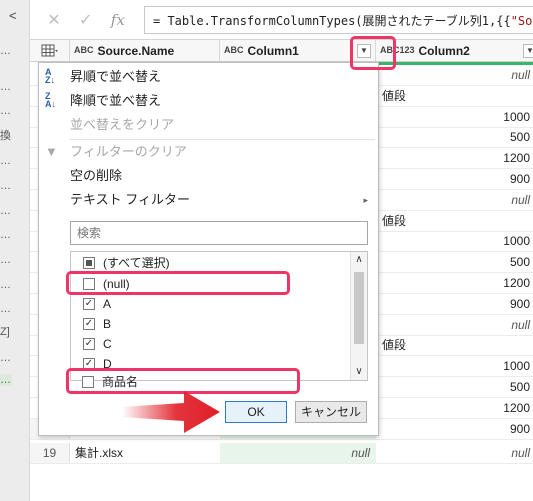 The width and height of the screenshot is (533, 501). Describe the element at coordinates (454, 429) in the screenshot. I see `cell-column2` at that location.